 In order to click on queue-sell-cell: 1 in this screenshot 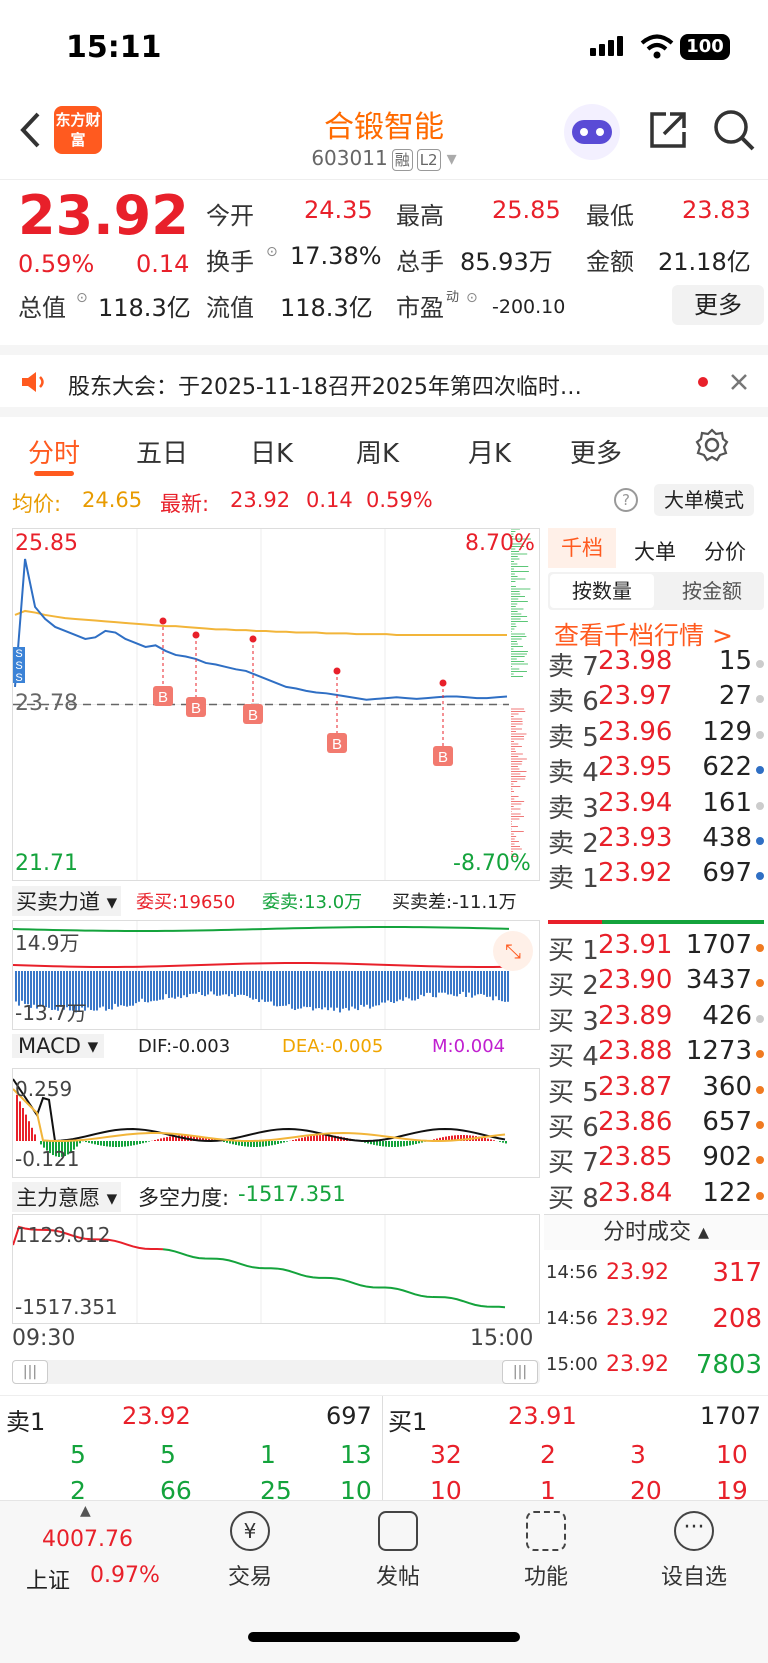, I will do `click(268, 1454)`.